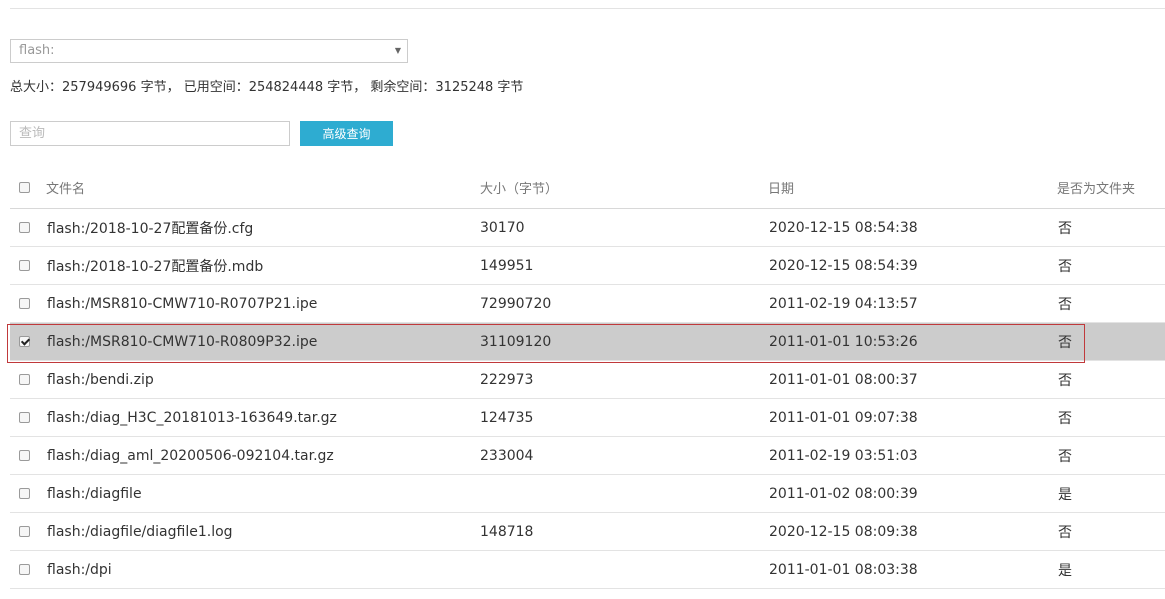 This screenshot has width=1165, height=599. Describe the element at coordinates (1096, 187) in the screenshot. I see `header-is-folder: 是否为文件夹` at that location.